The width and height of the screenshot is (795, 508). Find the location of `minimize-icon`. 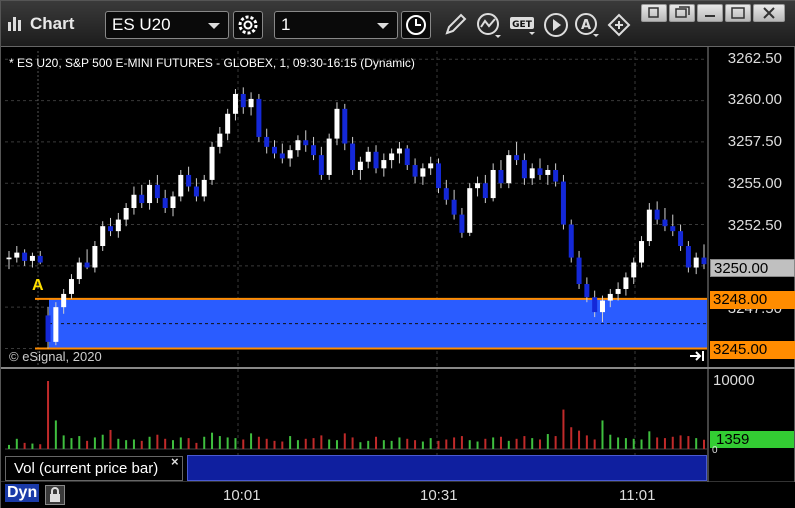

minimize-icon is located at coordinates (710, 16).